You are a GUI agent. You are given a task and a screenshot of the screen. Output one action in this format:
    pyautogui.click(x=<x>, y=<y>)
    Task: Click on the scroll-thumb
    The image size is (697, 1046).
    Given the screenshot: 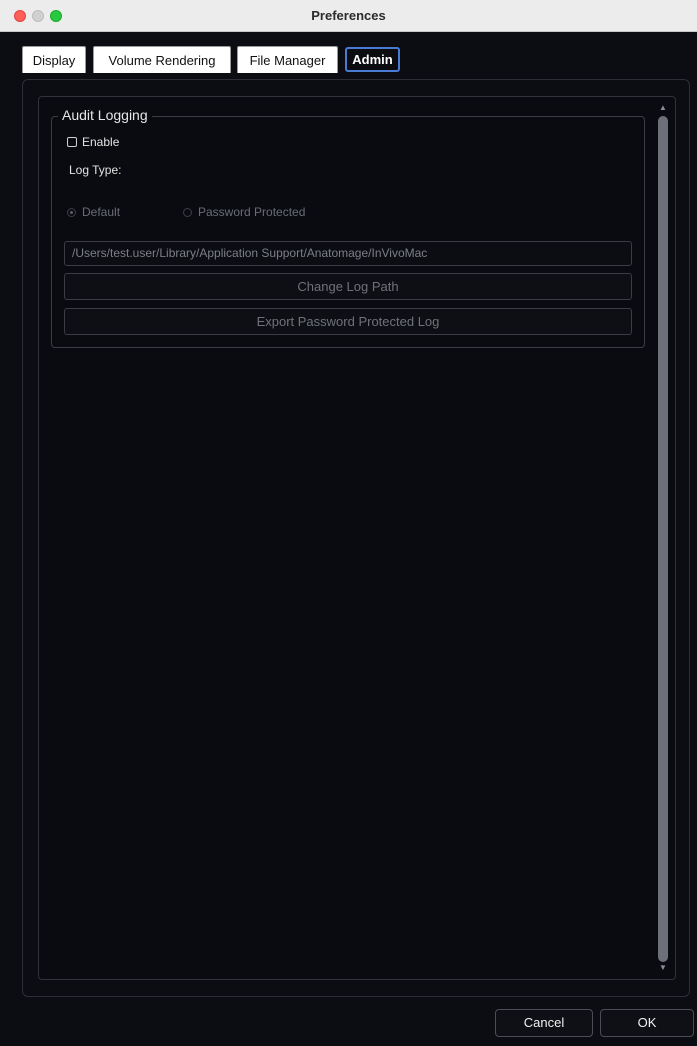 What is the action you would take?
    pyautogui.click(x=663, y=539)
    